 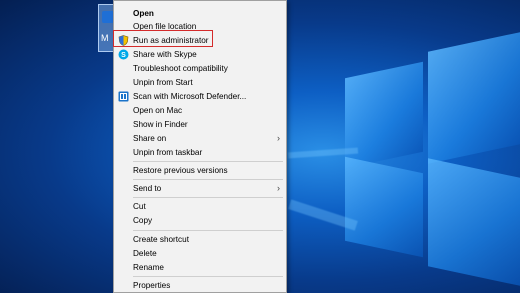 I want to click on defender-icon, so click(x=123, y=96).